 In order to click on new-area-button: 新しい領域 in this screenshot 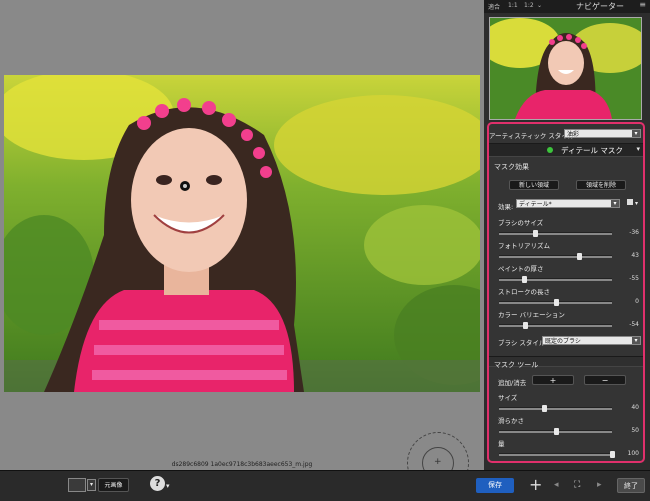, I will do `click(534, 185)`.